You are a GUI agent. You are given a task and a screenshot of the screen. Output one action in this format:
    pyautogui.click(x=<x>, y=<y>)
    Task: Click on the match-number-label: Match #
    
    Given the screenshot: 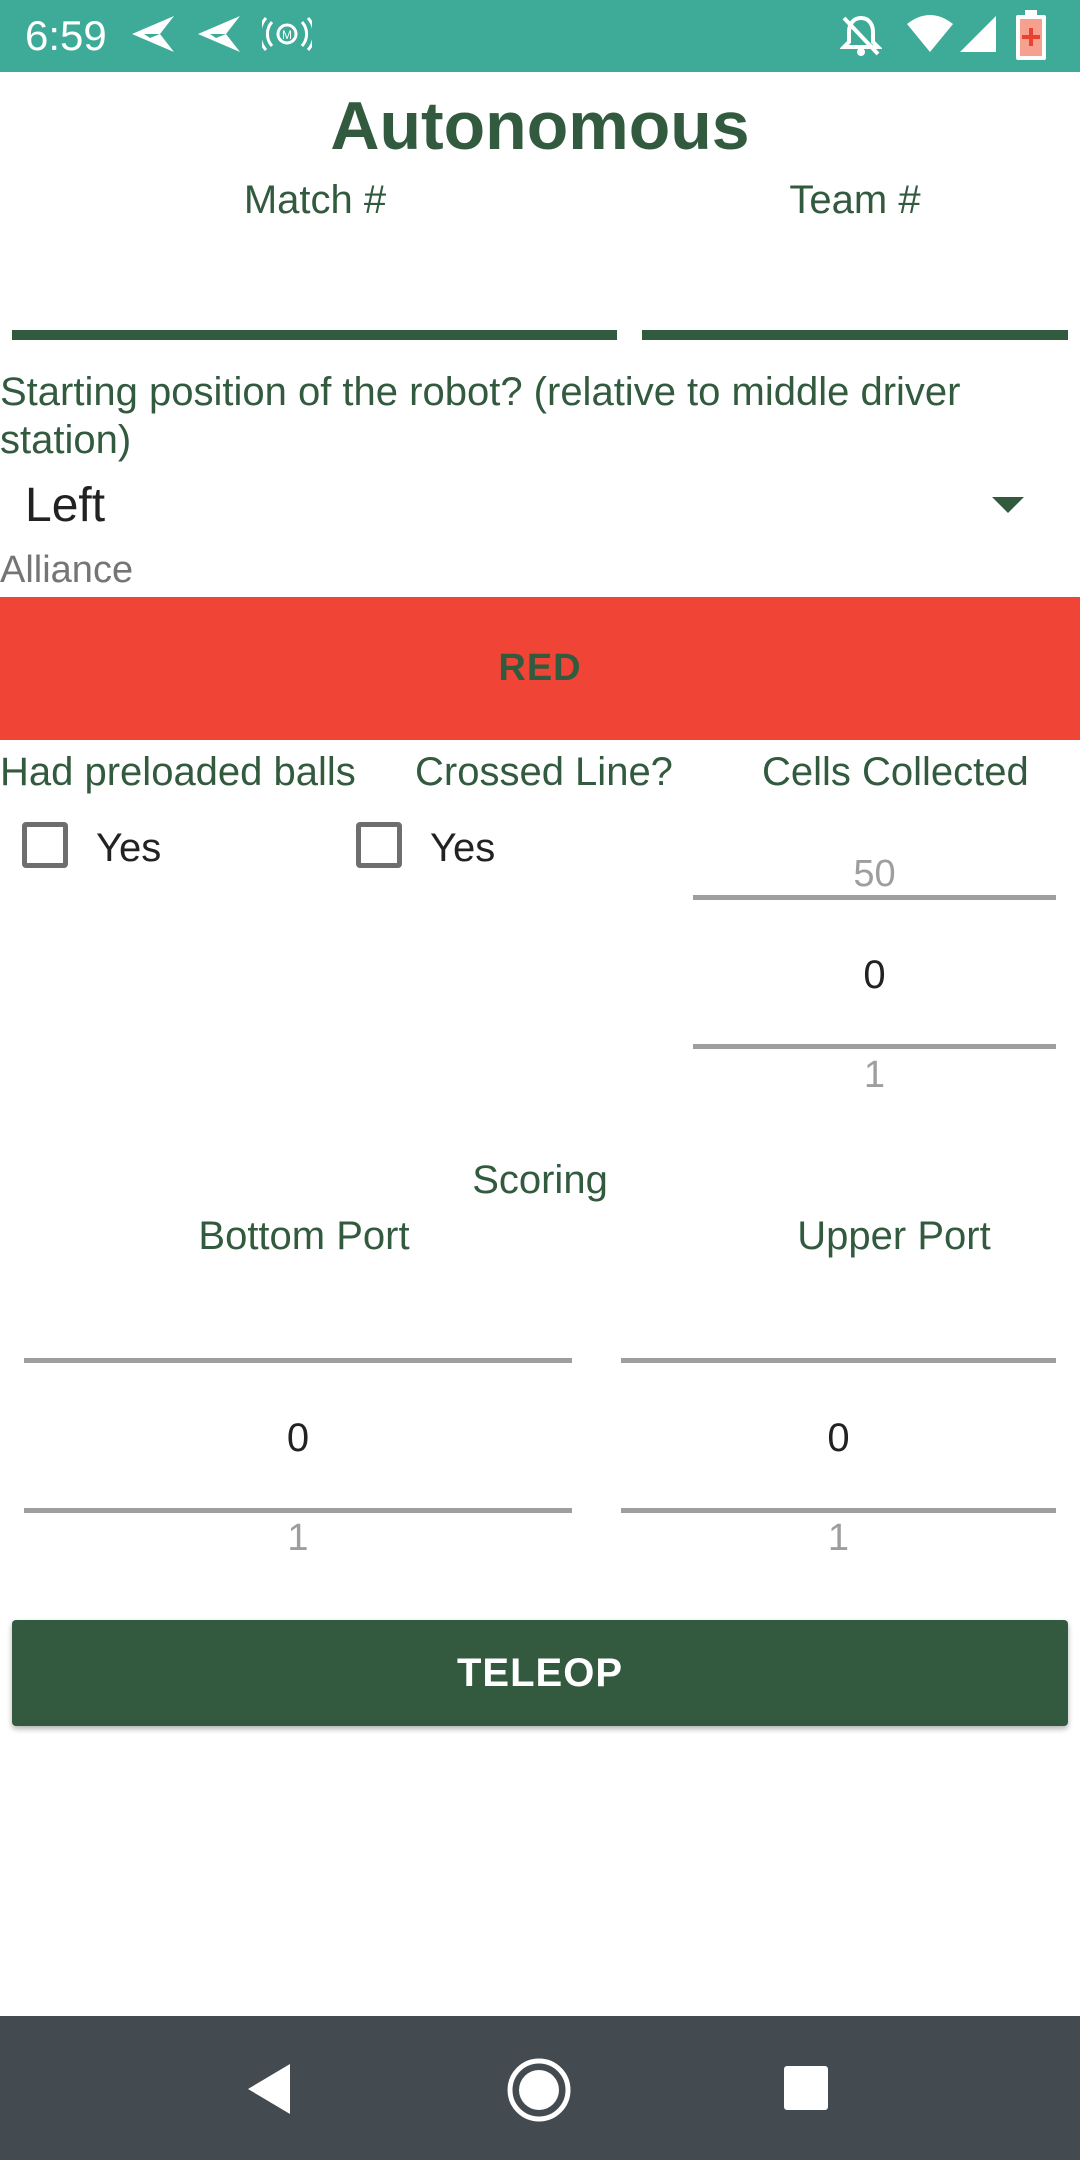 What is the action you would take?
    pyautogui.click(x=315, y=200)
    